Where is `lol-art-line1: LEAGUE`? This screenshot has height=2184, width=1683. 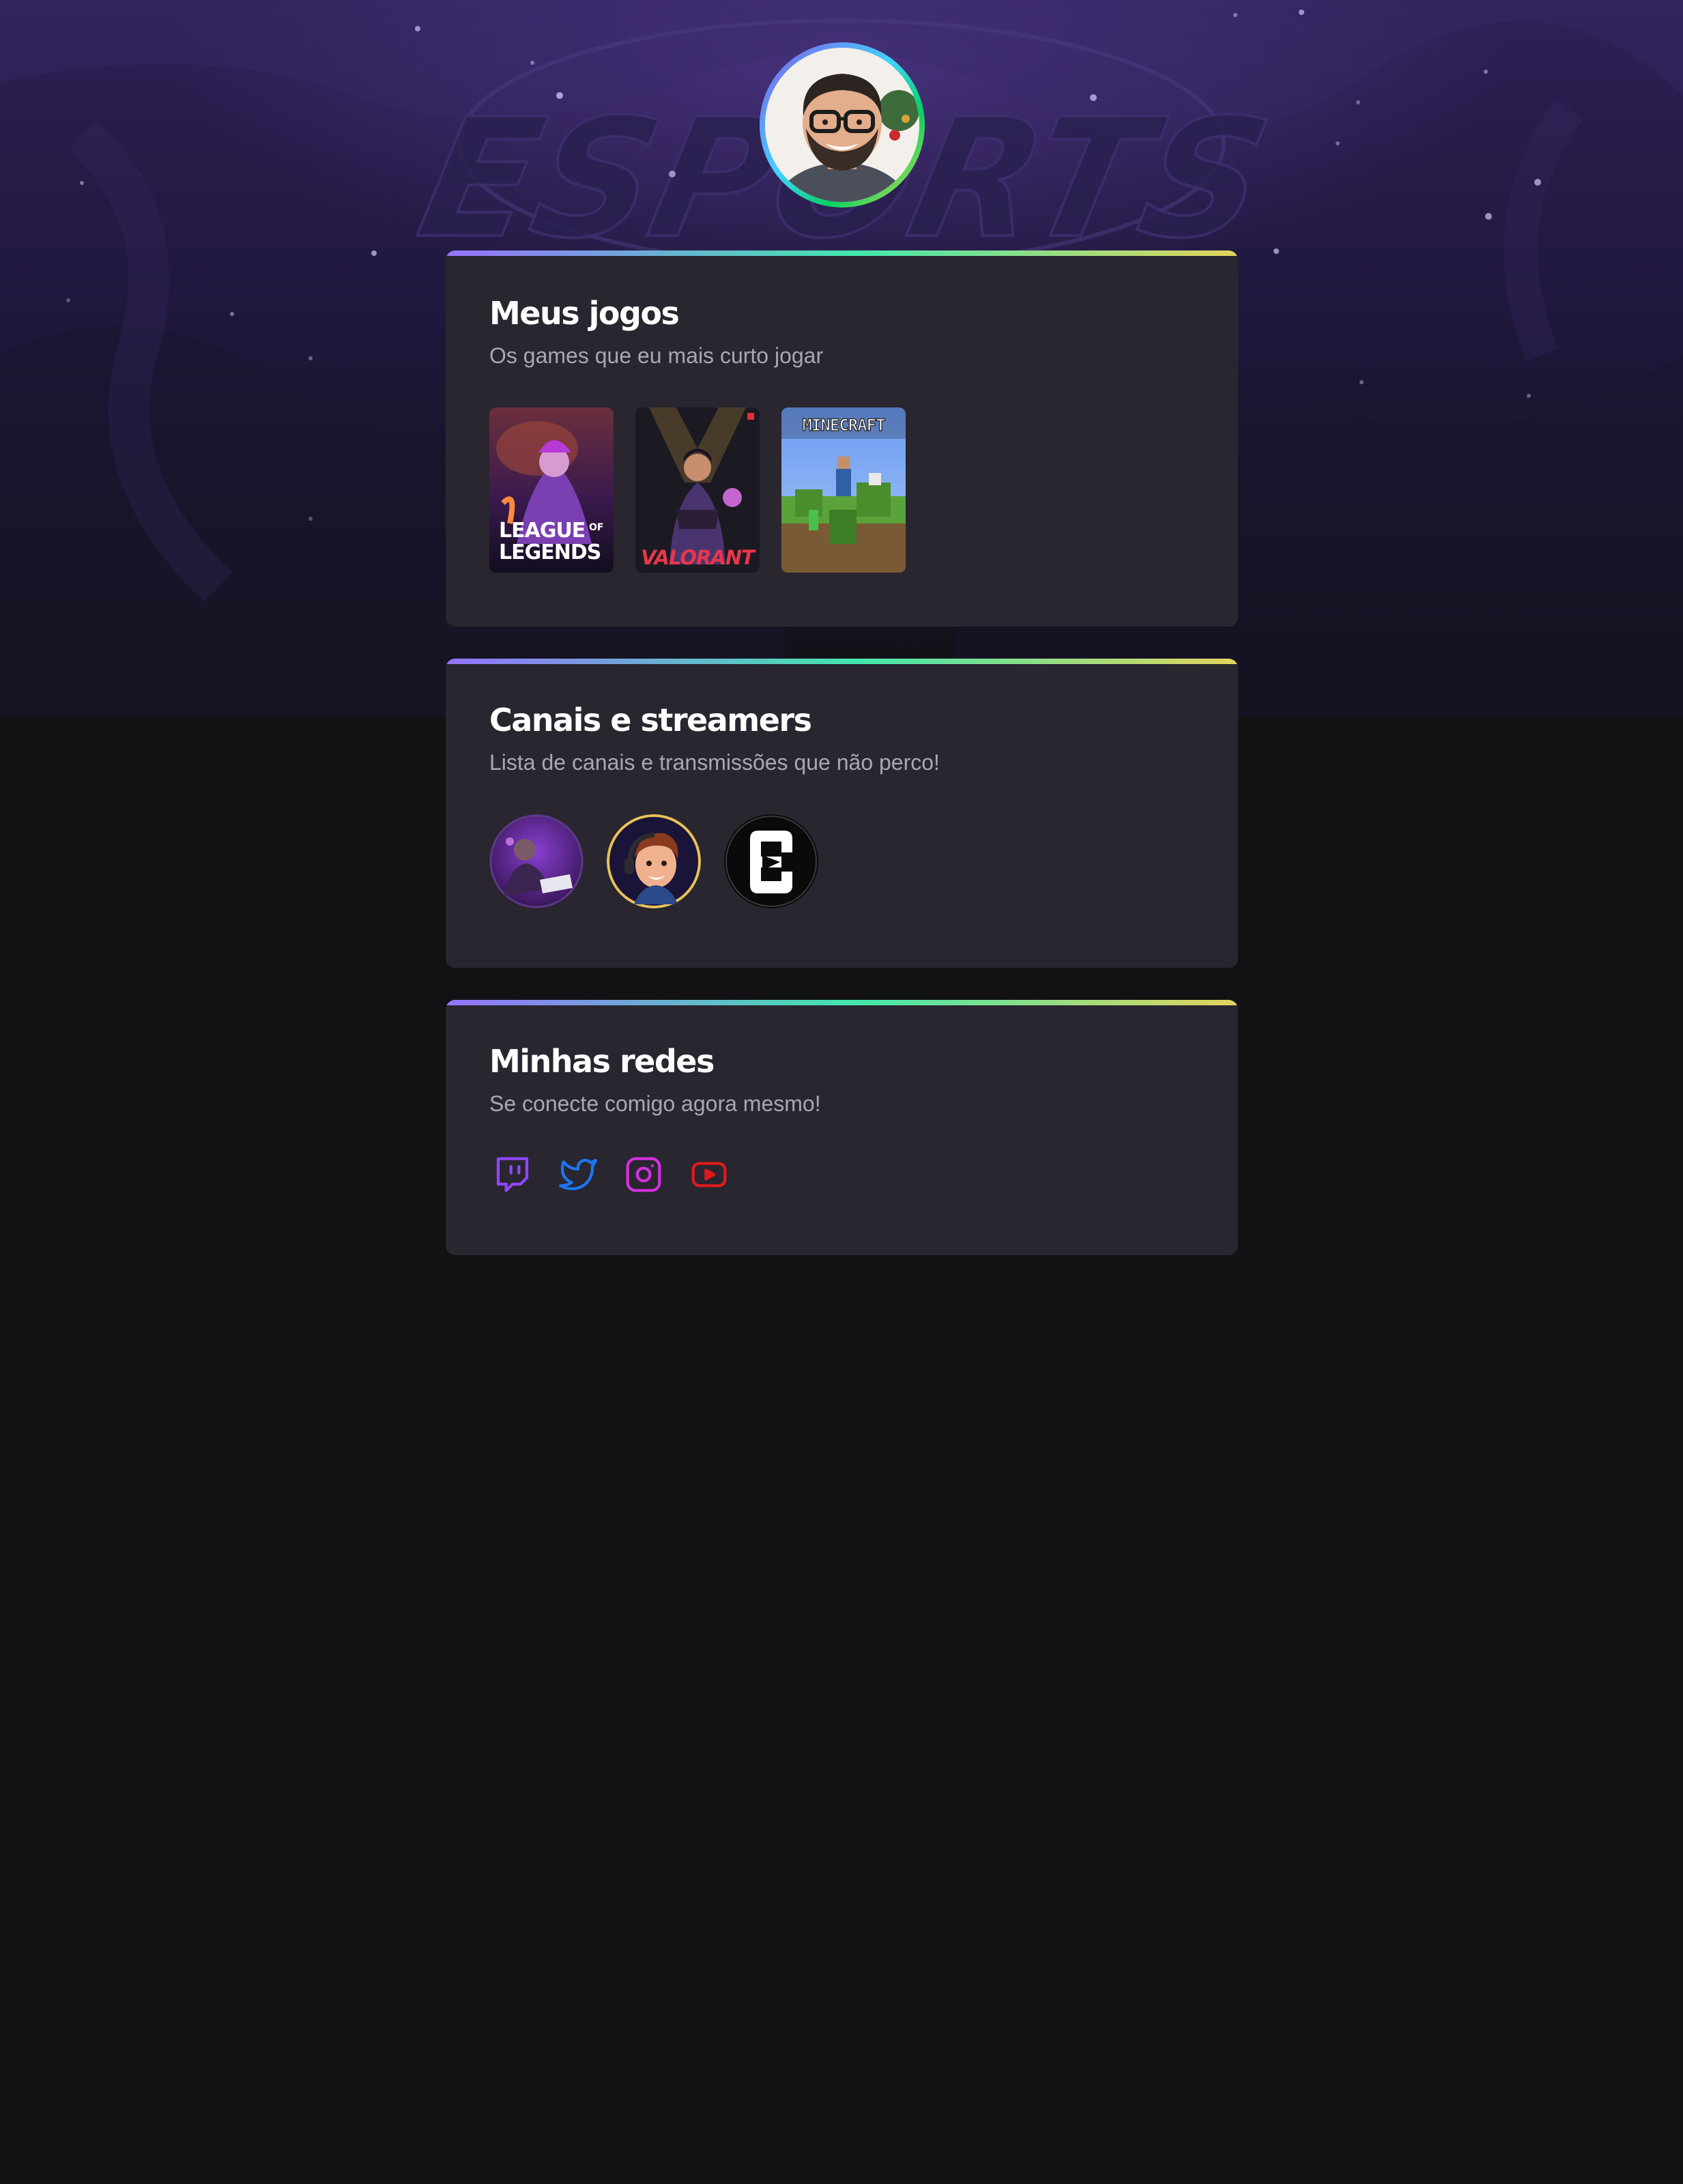 lol-art-line1: LEAGUE is located at coordinates (542, 531).